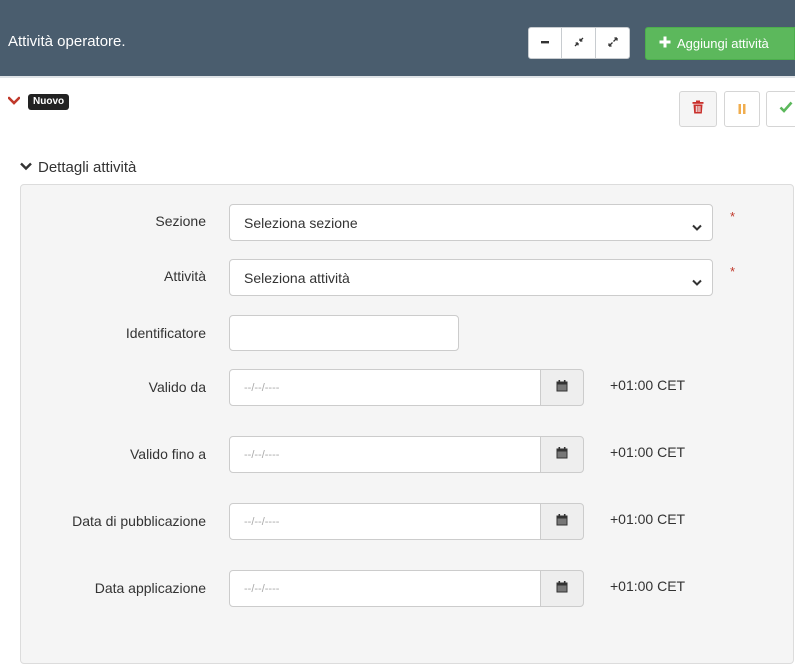  Describe the element at coordinates (397, 77) in the screenshot. I see `header-divider` at that location.